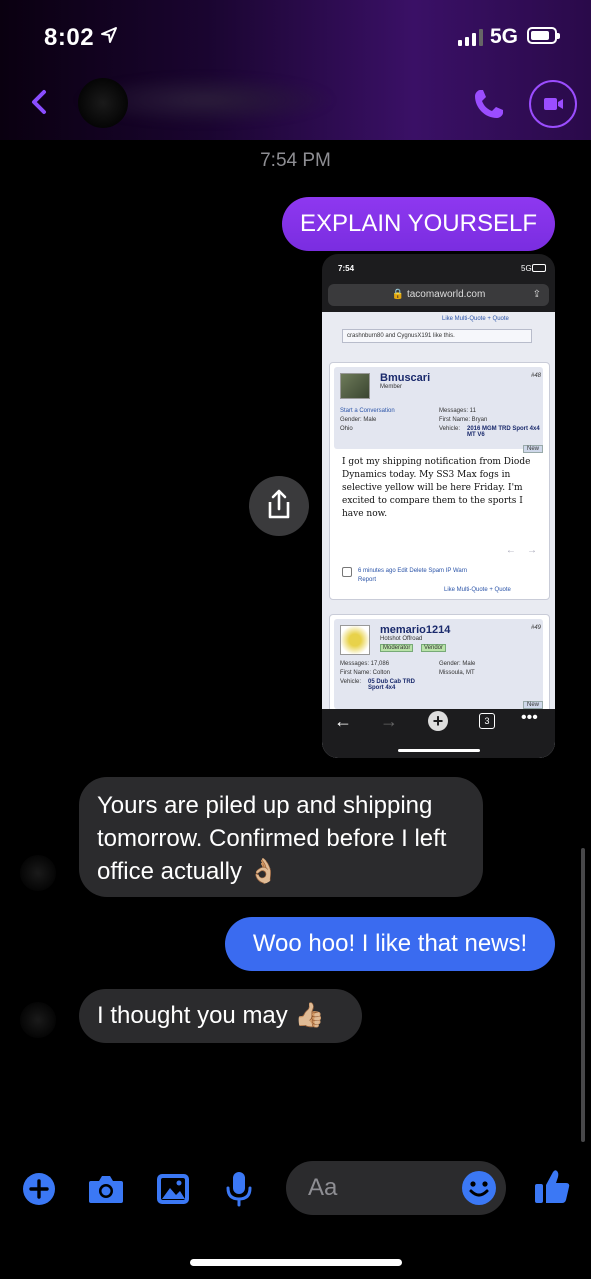  Describe the element at coordinates (536, 294) in the screenshot. I see `share-small-icon: ⇪` at that location.